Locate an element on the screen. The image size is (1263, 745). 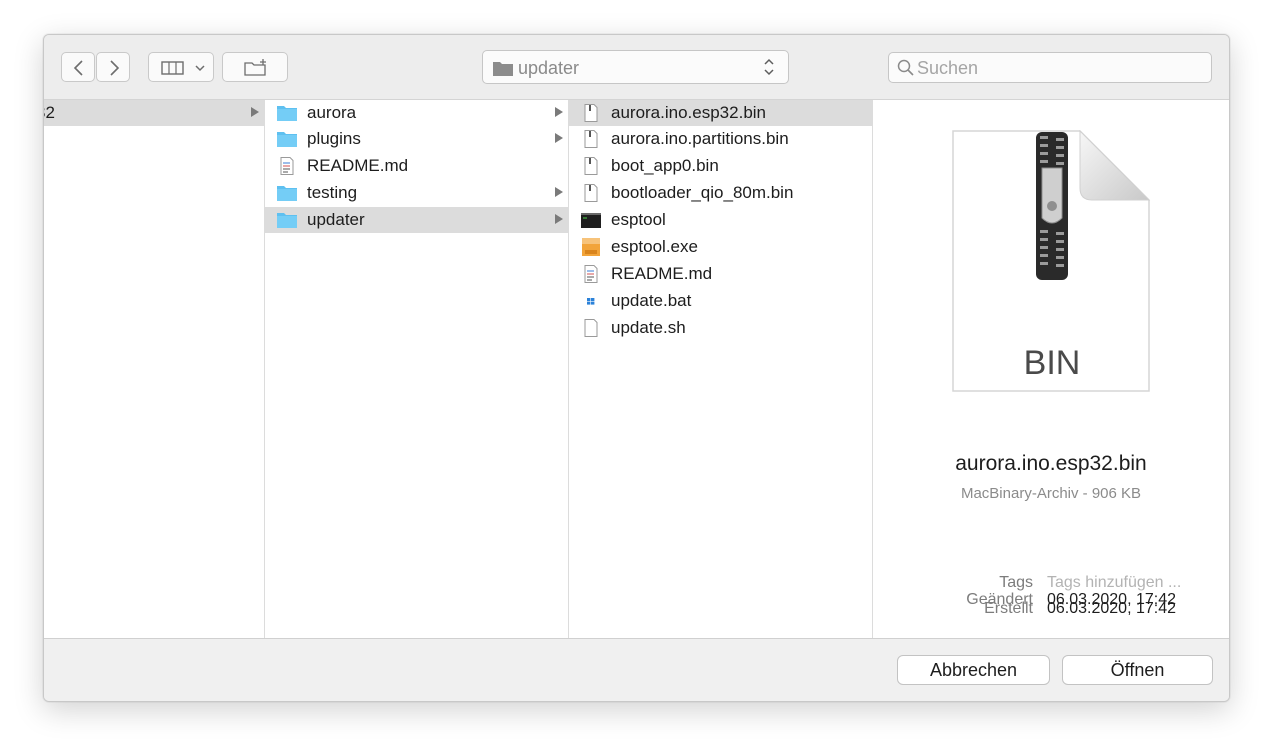
windows-batch-icon is located at coordinates (591, 301).